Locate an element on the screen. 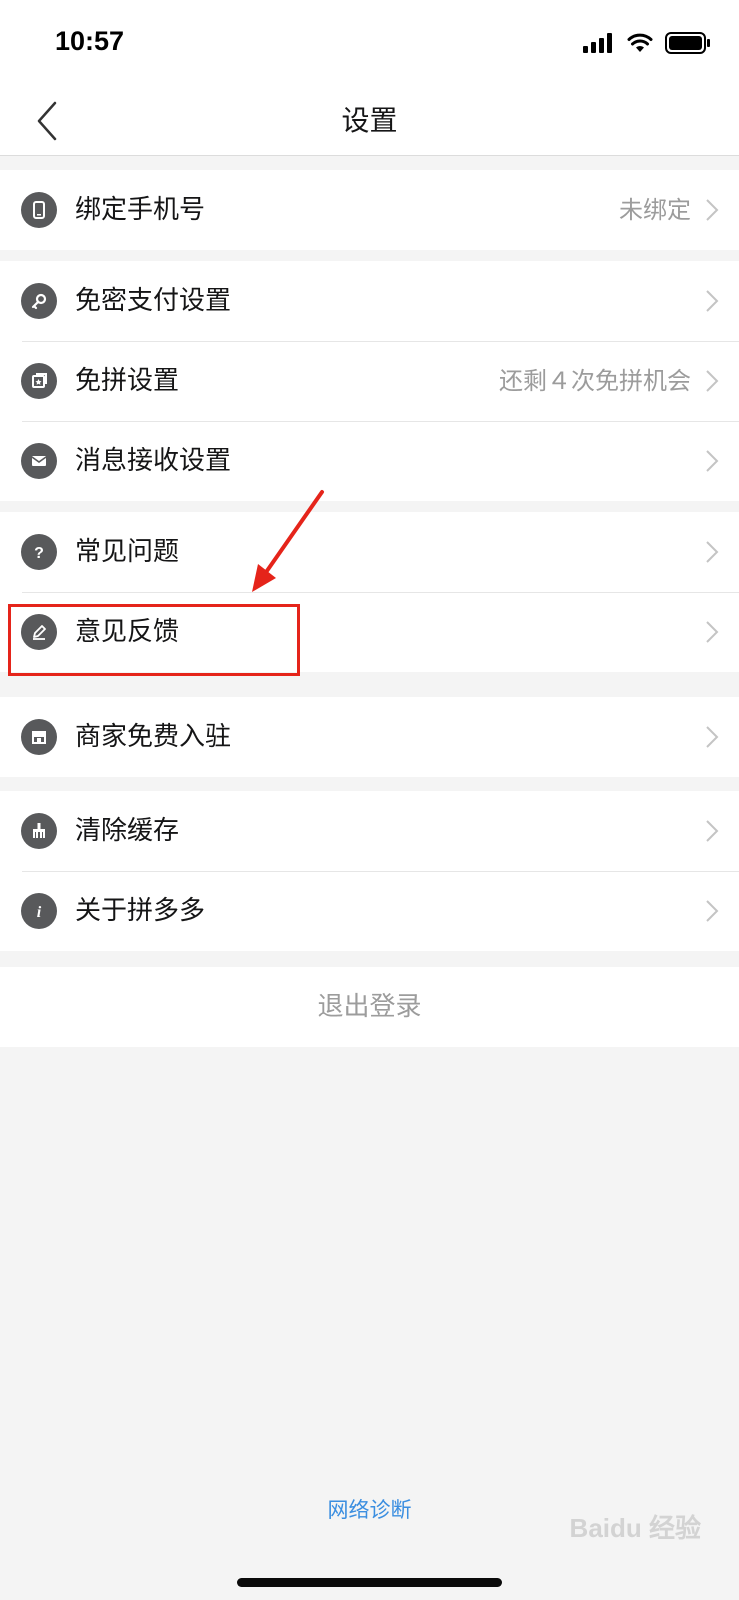 The height and width of the screenshot is (1600, 739). settings-group-merchant: 商家免费入驻 is located at coordinates (369, 737).